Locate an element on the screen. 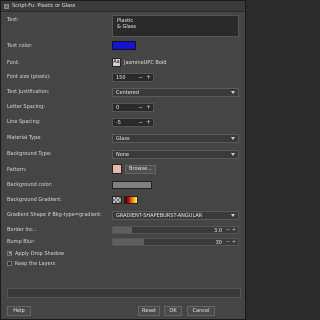 This screenshot has width=320, height=320. gradient-preview is located at coordinates (131, 200).